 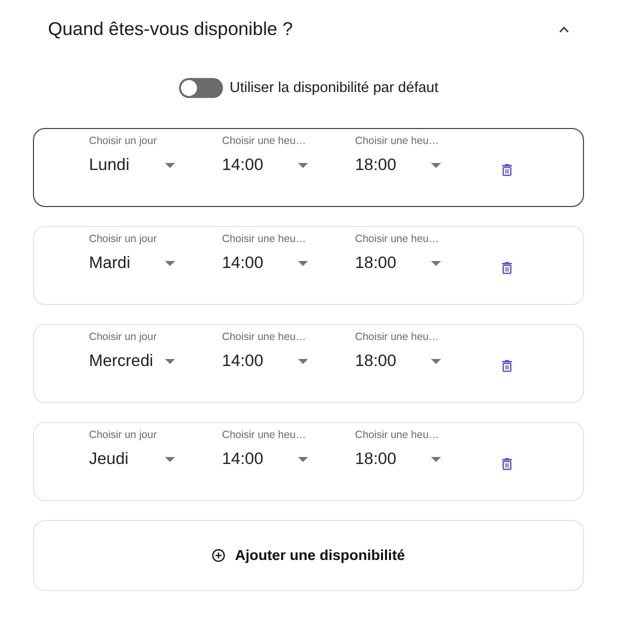 What do you see at coordinates (170, 29) in the screenshot?
I see `section-title: Quand êtes-vous disponible ?` at bounding box center [170, 29].